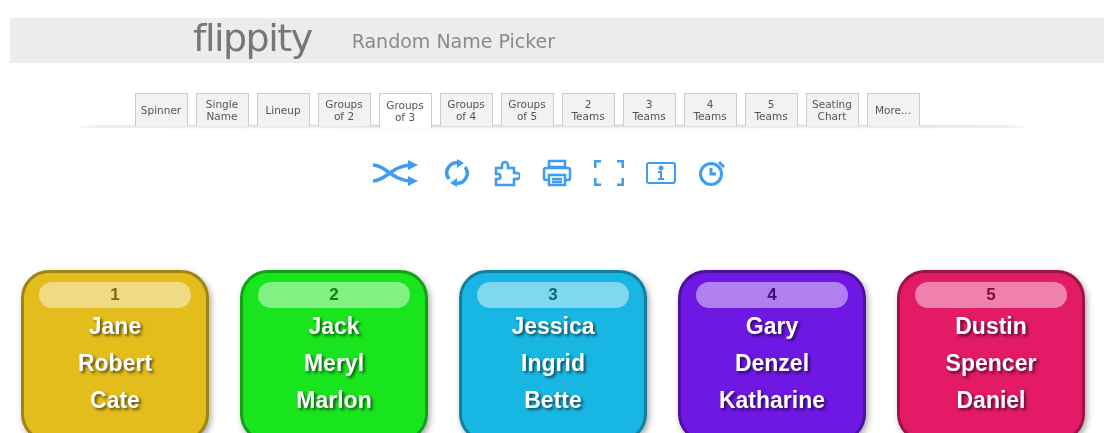 The width and height of the screenshot is (1104, 433). What do you see at coordinates (334, 400) in the screenshot?
I see `student-name: Marlon` at bounding box center [334, 400].